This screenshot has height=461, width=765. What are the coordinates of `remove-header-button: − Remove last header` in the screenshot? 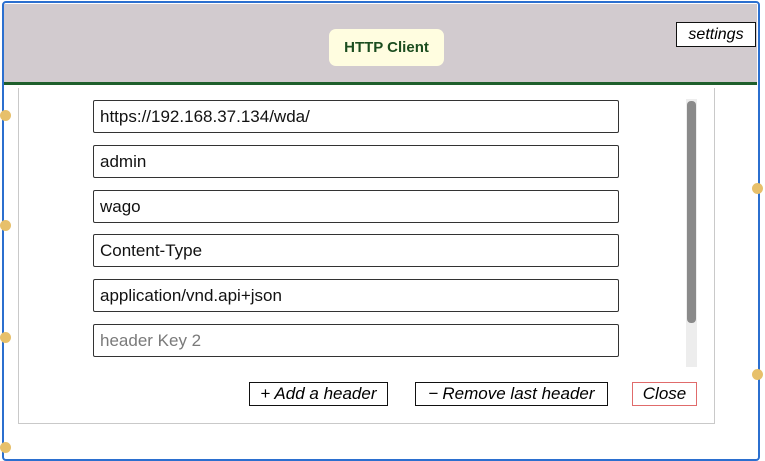 It's located at (511, 394).